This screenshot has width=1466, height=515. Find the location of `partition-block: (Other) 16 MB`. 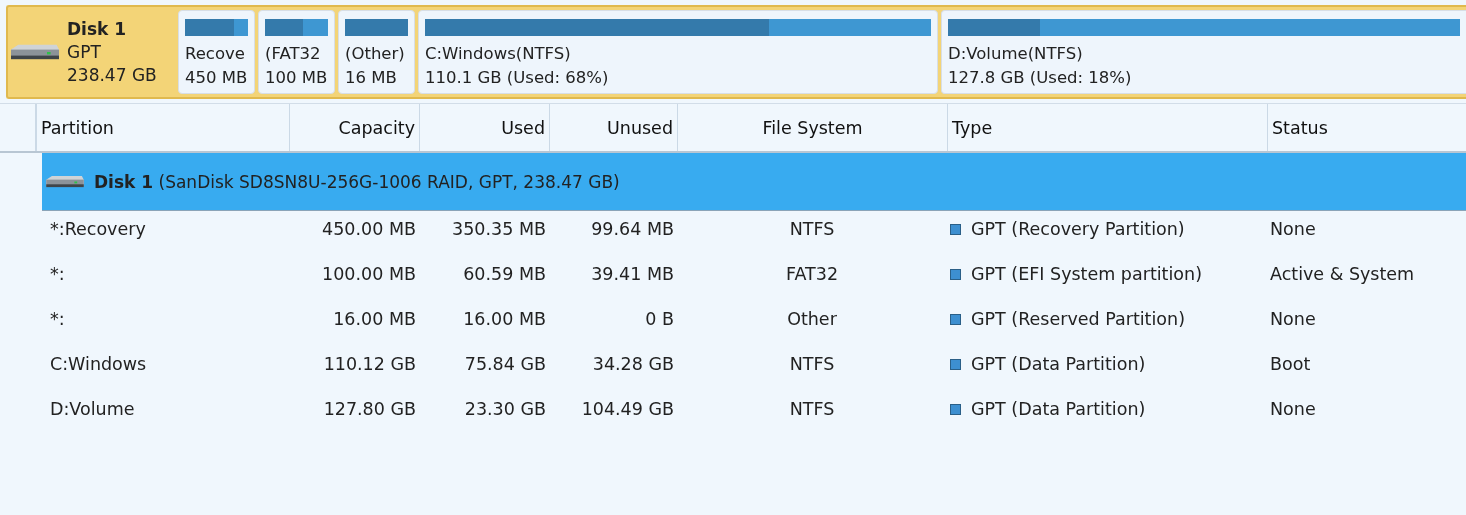

partition-block: (Other) 16 MB is located at coordinates (376, 52).